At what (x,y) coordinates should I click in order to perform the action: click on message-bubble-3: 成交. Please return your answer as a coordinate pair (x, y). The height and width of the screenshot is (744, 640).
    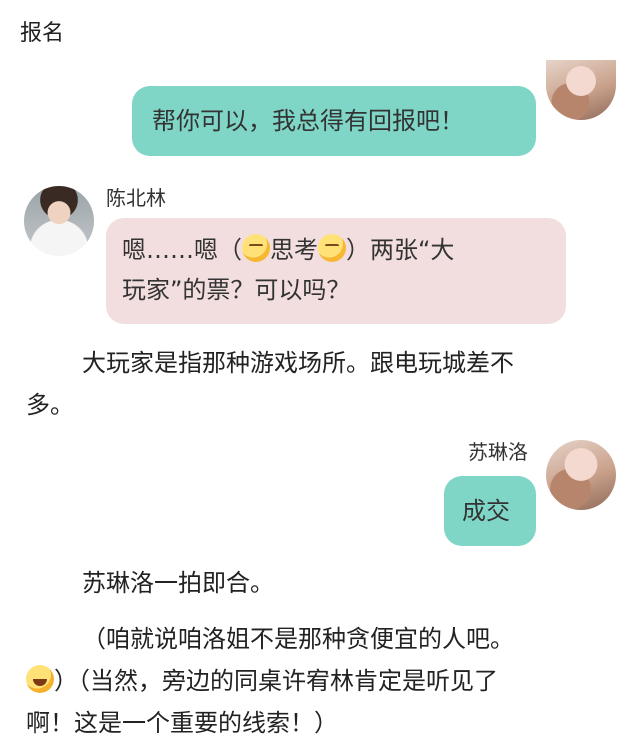
    Looking at the image, I should click on (490, 511).